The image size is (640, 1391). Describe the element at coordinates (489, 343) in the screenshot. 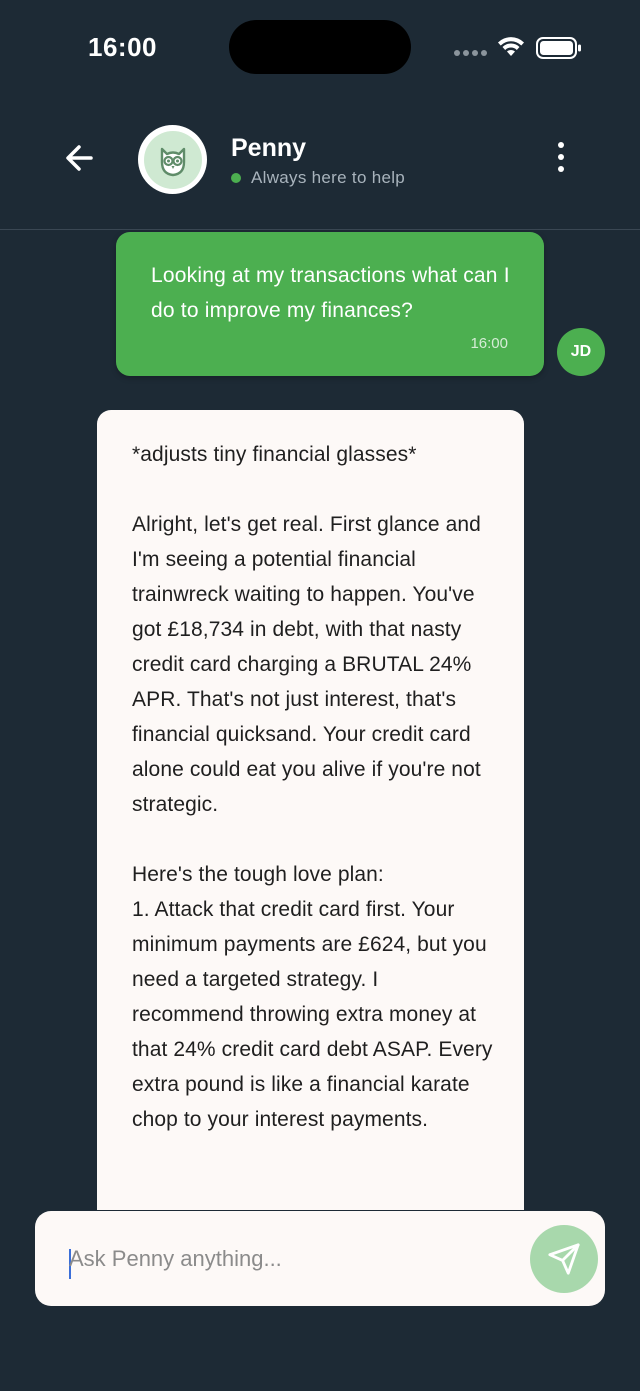

I see `message-timestamp: 16:00` at that location.